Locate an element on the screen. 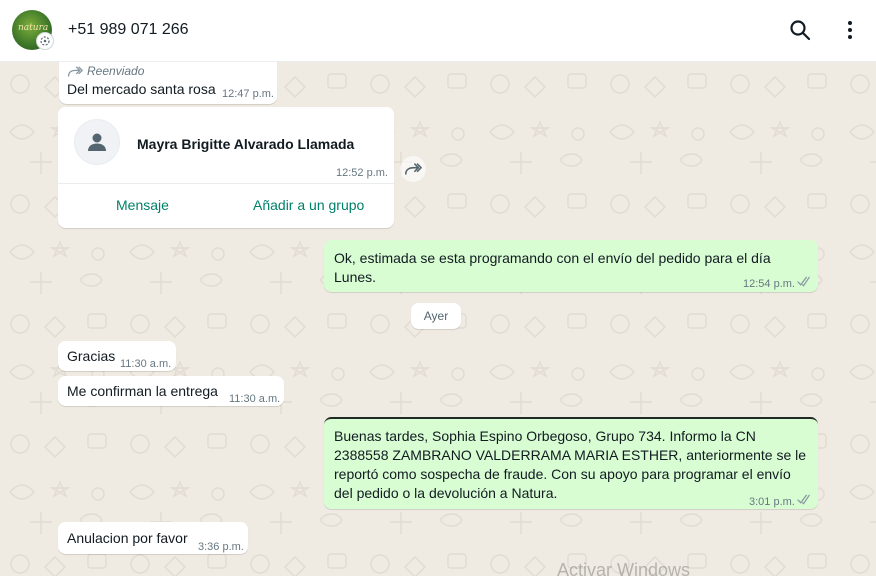 The width and height of the screenshot is (876, 576). forward-icon is located at coordinates (413, 168).